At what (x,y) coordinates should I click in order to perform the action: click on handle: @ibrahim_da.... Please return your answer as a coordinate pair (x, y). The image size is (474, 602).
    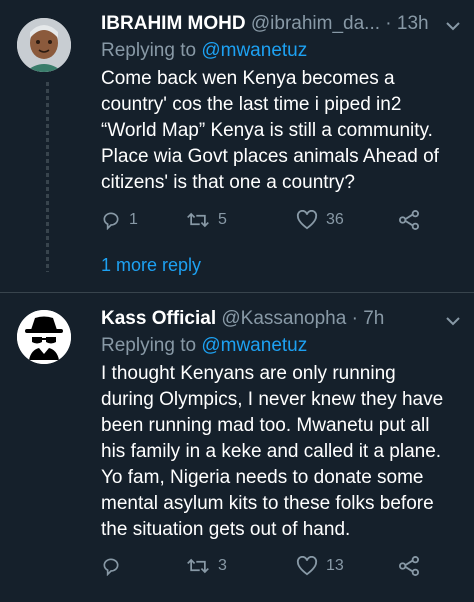
    Looking at the image, I should click on (315, 23).